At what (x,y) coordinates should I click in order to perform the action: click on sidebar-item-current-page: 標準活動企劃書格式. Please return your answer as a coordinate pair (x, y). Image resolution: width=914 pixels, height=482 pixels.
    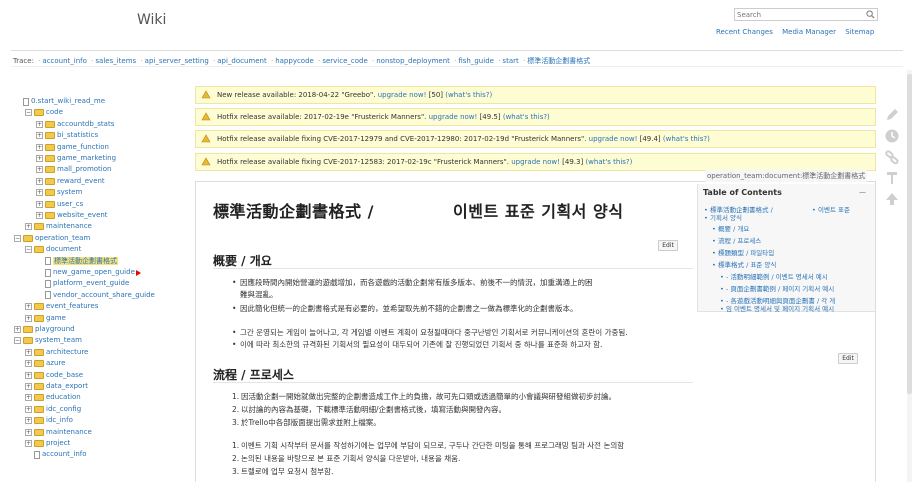
    Looking at the image, I should click on (77, 261).